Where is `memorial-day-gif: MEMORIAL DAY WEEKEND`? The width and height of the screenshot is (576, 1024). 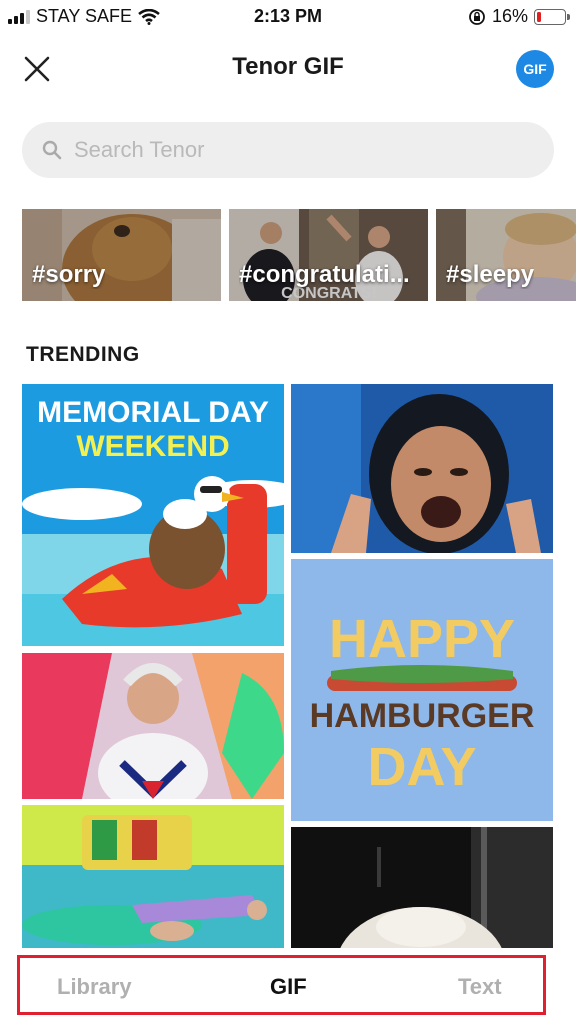
memorial-day-gif: MEMORIAL DAY WEEKEND is located at coordinates (153, 515).